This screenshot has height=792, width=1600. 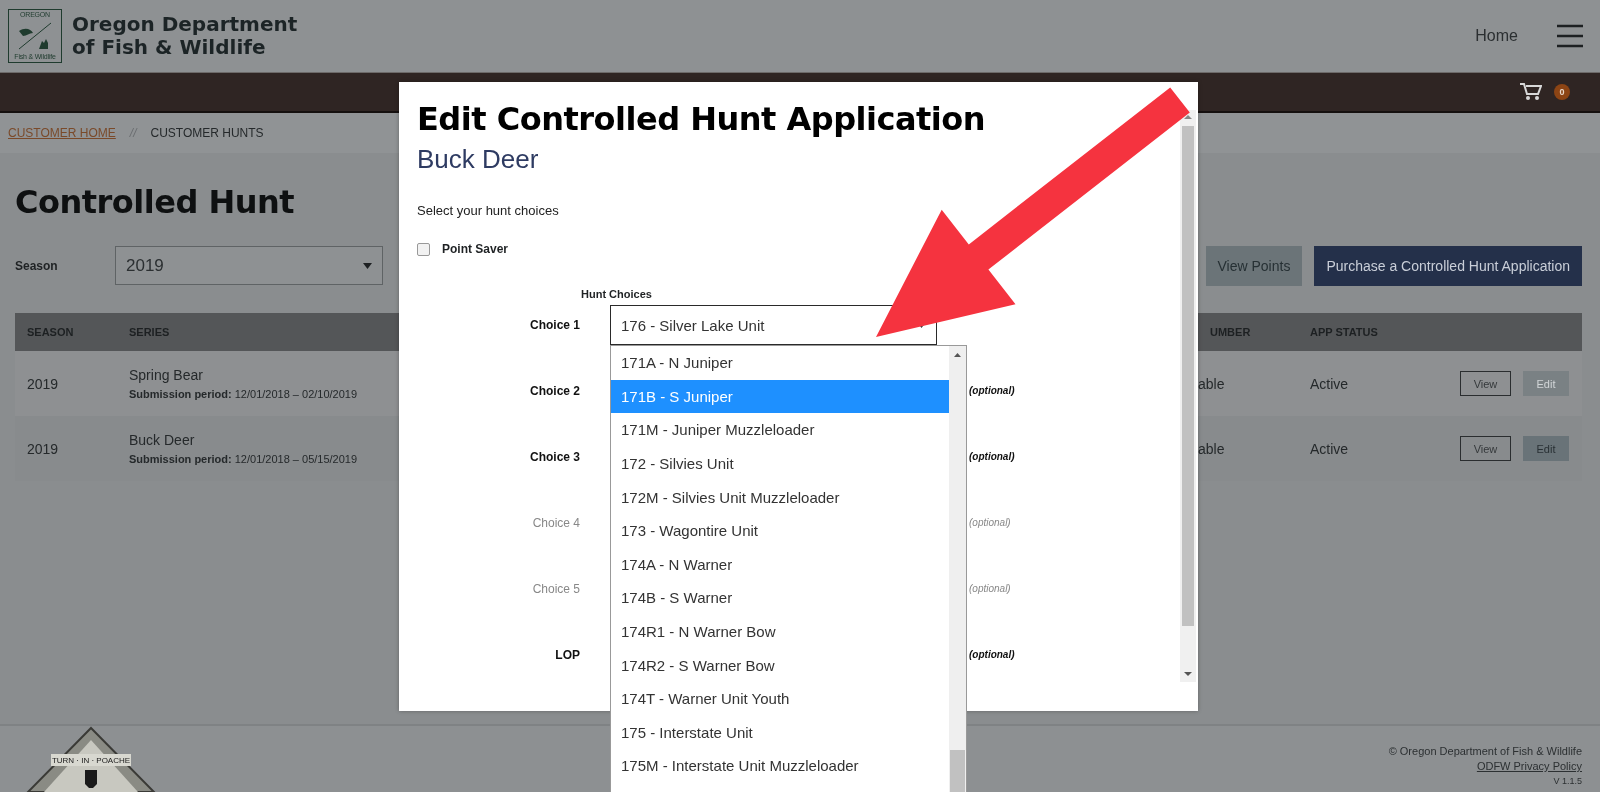 What do you see at coordinates (1531, 92) in the screenshot?
I see `cart-icon` at bounding box center [1531, 92].